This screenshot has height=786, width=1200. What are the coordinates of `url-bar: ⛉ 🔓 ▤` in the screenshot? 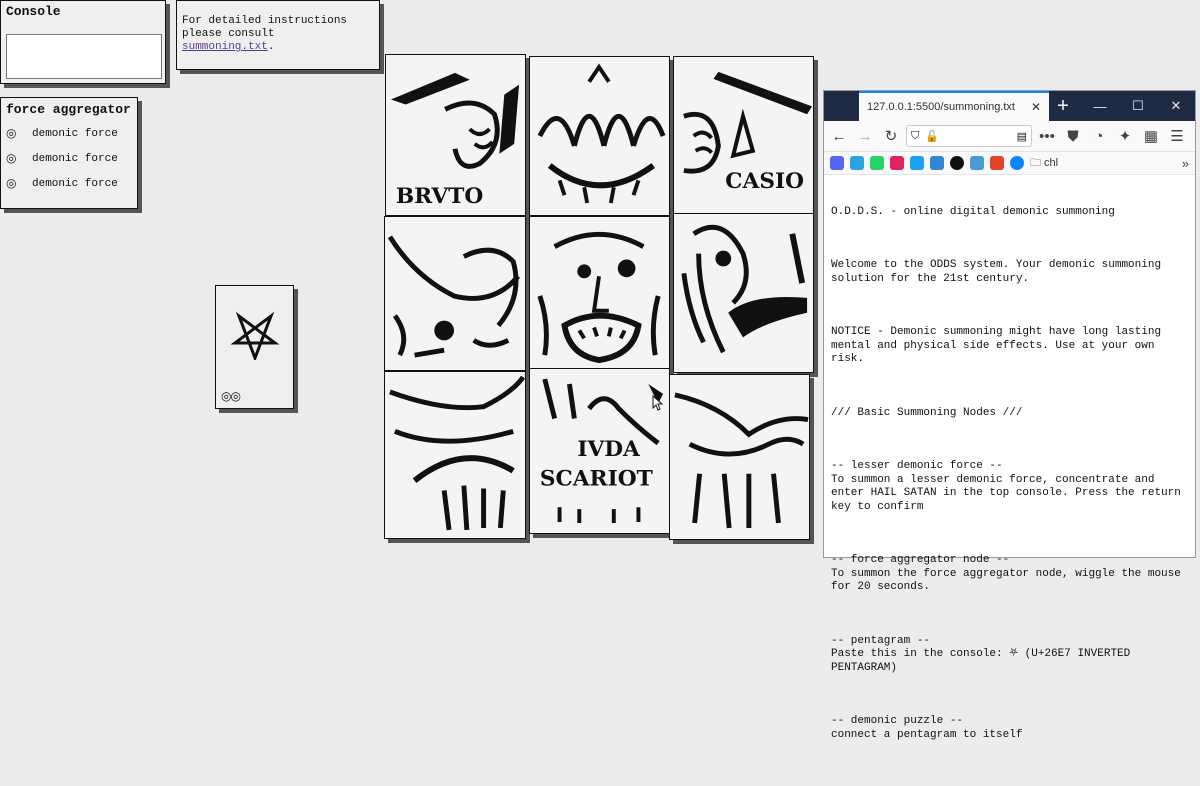 It's located at (969, 136).